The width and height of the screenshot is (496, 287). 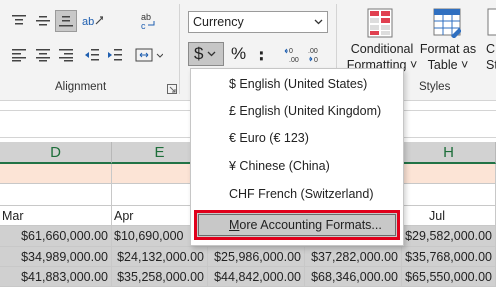 I want to click on menu-item-cny: ¥ Chinese (China), so click(x=279, y=166).